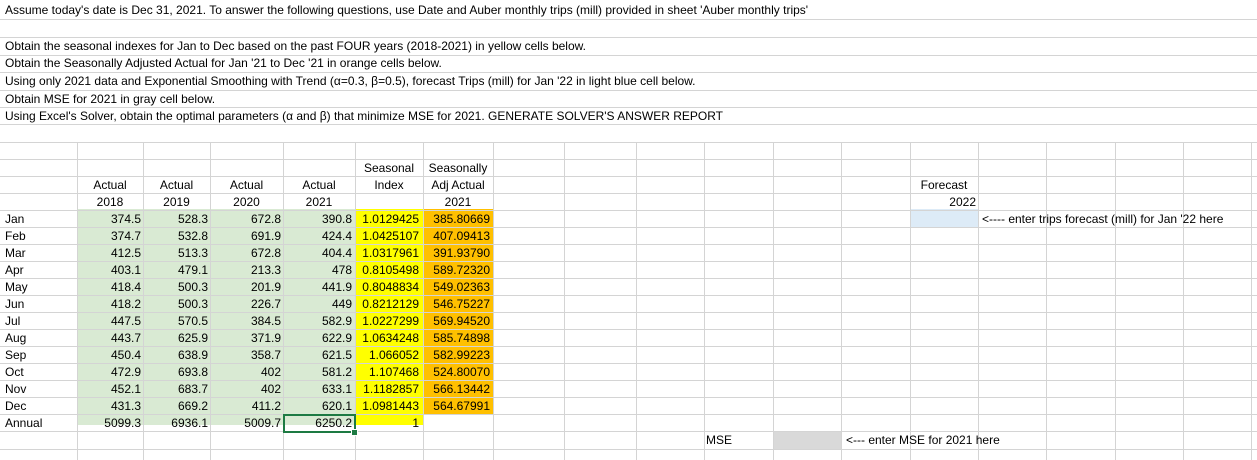 This screenshot has height=460, width=1257. I want to click on adj-actual-cell: 589.72320, so click(456, 270).